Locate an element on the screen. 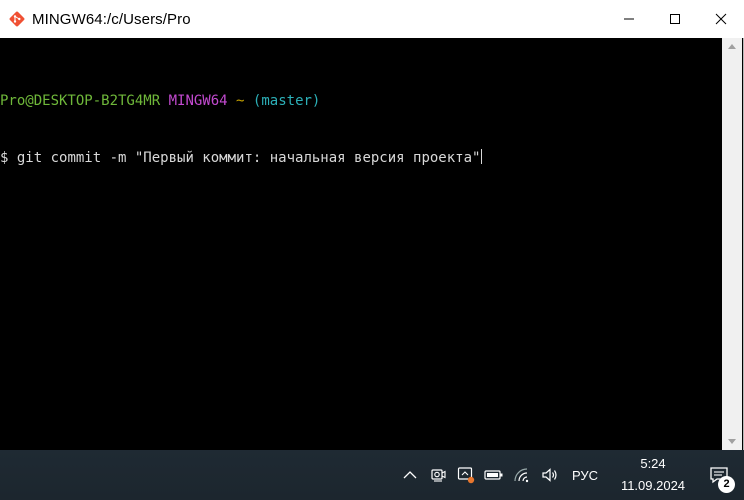 The height and width of the screenshot is (500, 744). prompt-branch: (master) is located at coordinates (286, 101).